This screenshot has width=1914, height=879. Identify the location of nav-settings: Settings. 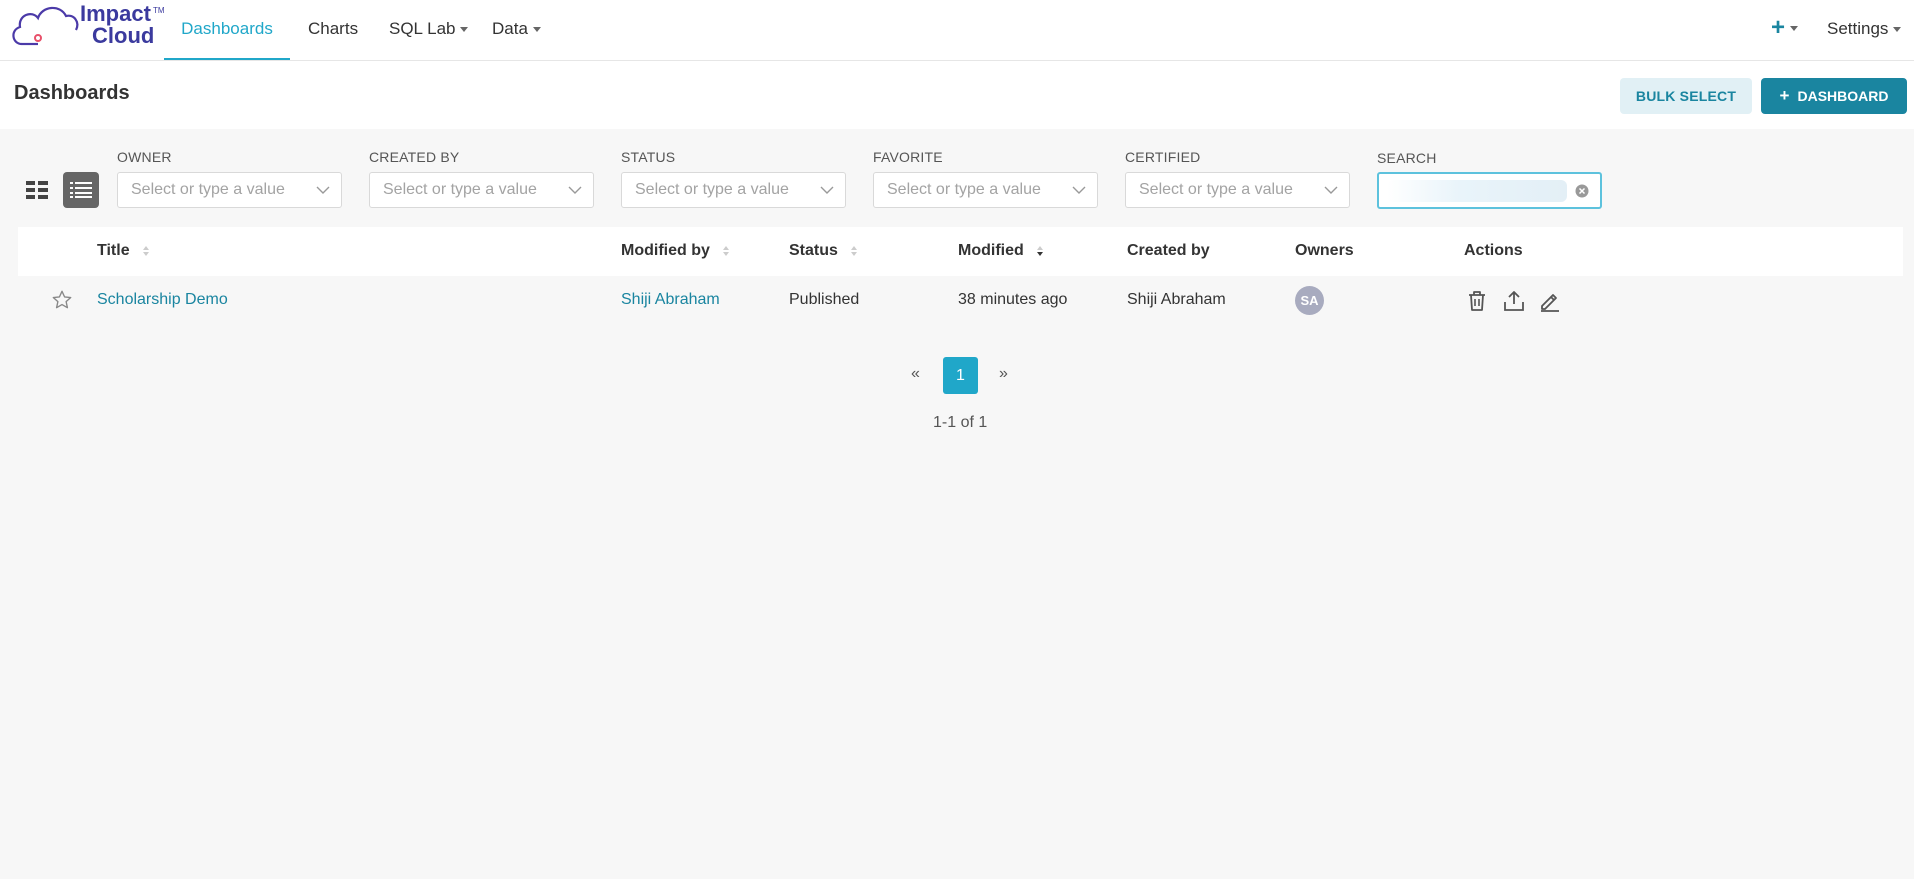
(1864, 30).